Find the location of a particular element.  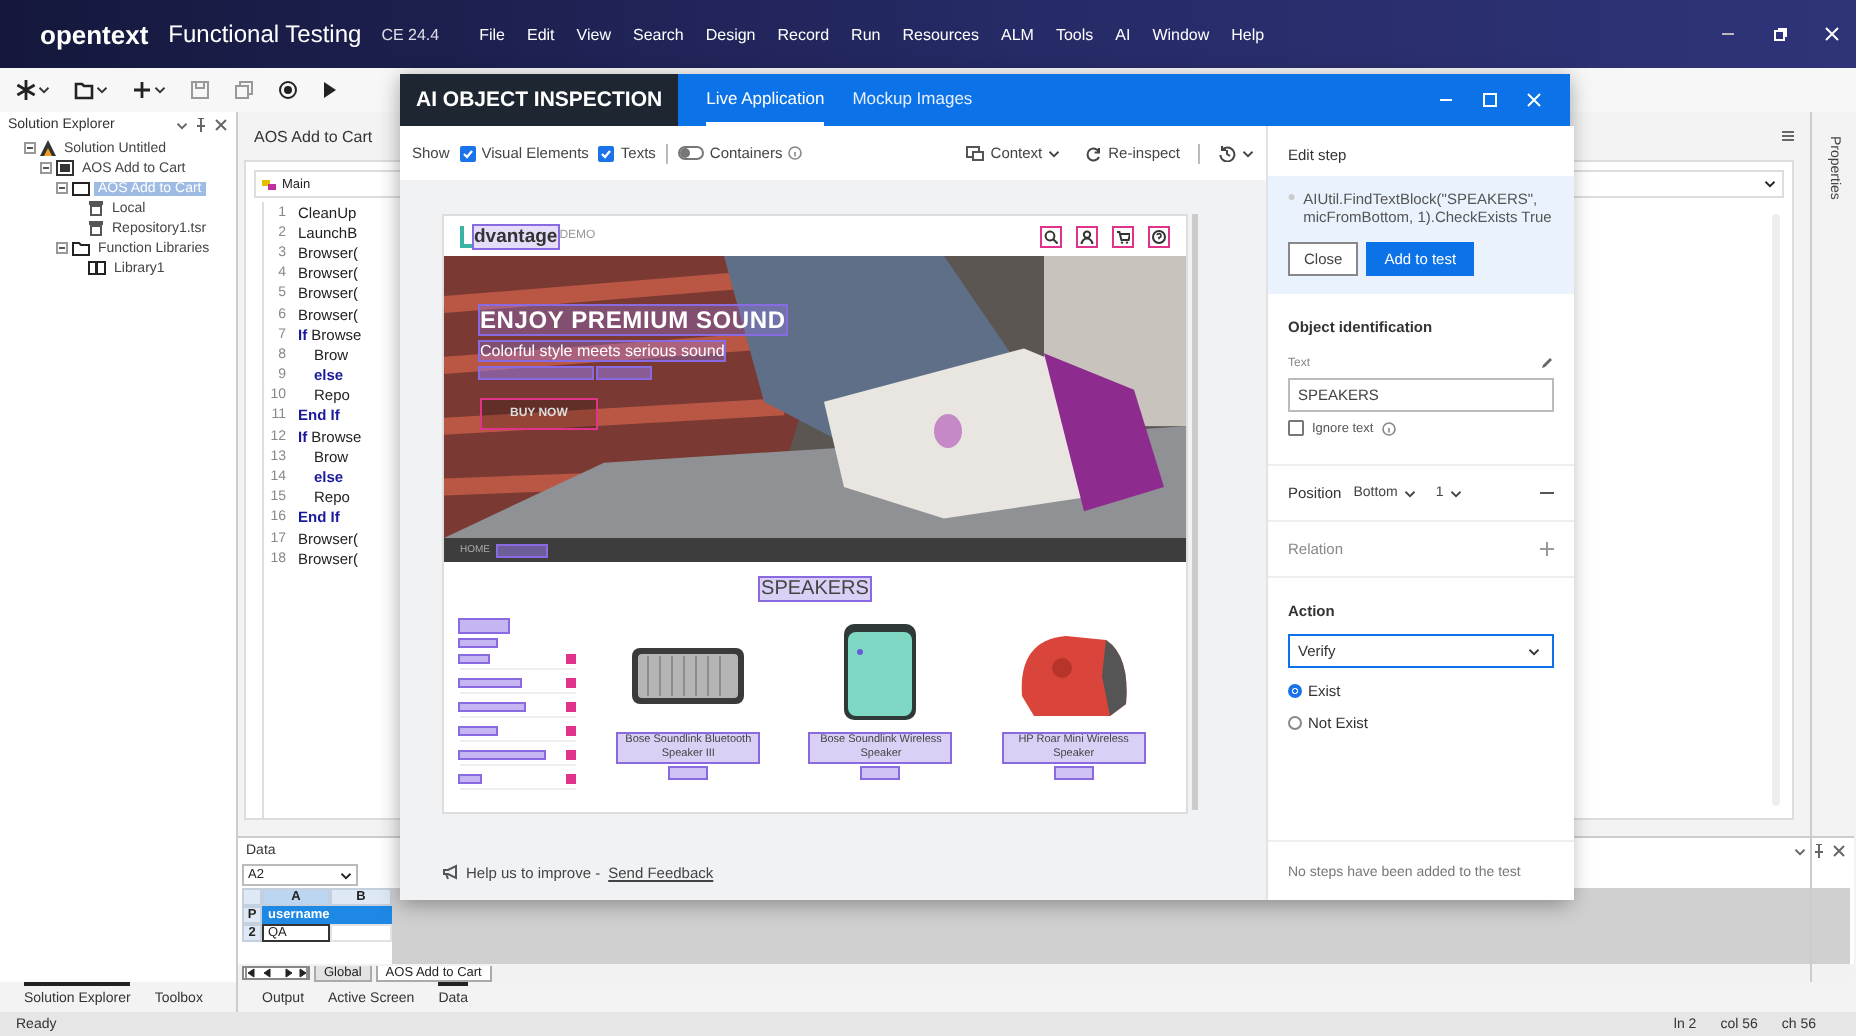

toggle-switch is located at coordinates (690, 153).